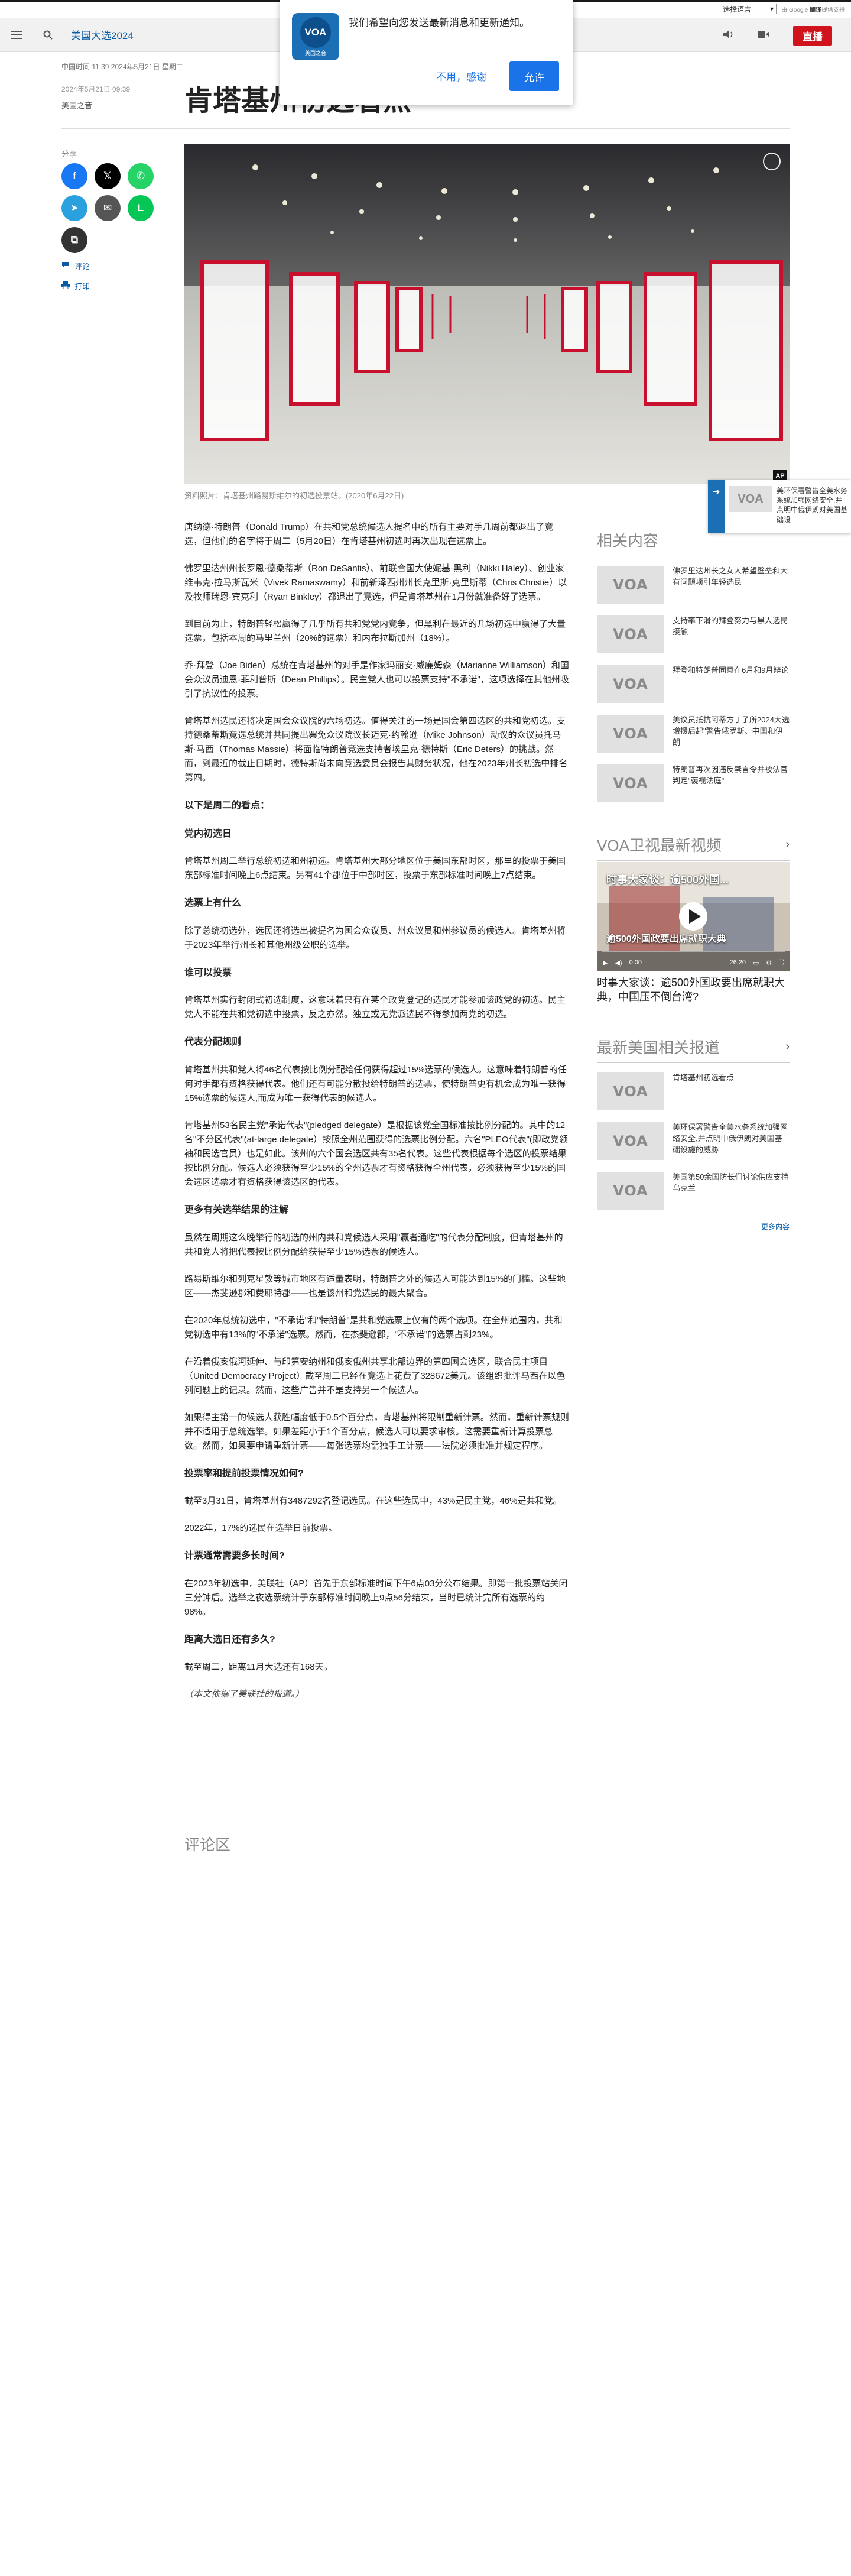 The image size is (851, 2576). I want to click on list-item: VOA 特朗普再次因违反禁言令并被法官判定"藐视法庭", so click(694, 783).